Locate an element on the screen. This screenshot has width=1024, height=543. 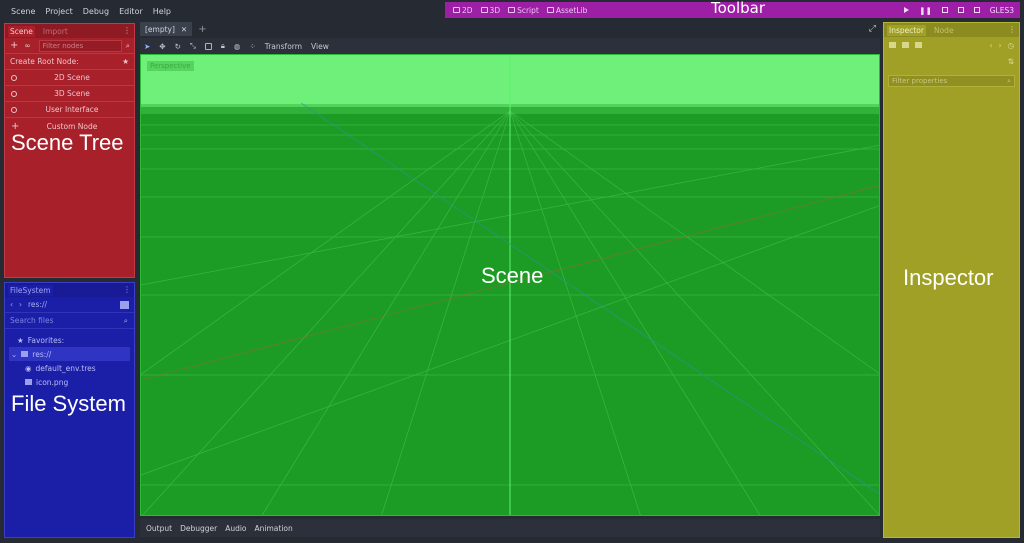
history-icon: ◷ is located at coordinates (1010, 45).